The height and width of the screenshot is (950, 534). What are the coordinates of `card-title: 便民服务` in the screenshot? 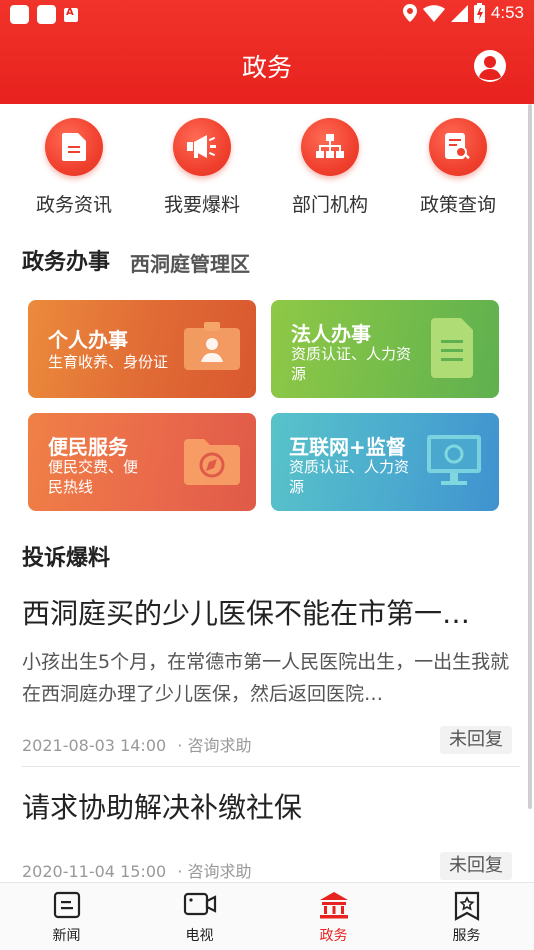 It's located at (88, 447).